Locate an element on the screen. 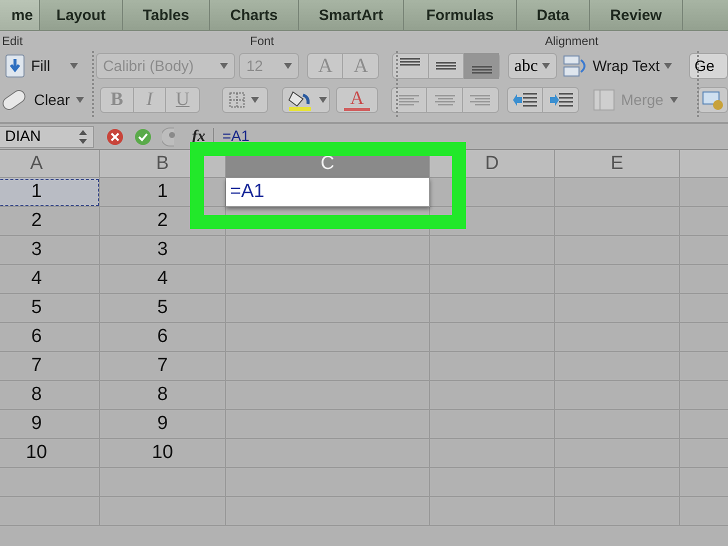  orientation-button: abc is located at coordinates (532, 66).